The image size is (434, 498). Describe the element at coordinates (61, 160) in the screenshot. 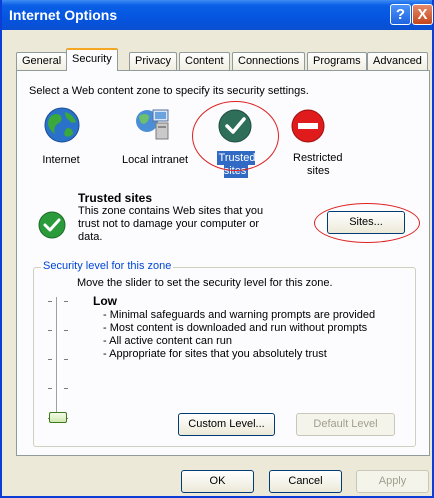

I see `zone-label-internet: Internet` at that location.